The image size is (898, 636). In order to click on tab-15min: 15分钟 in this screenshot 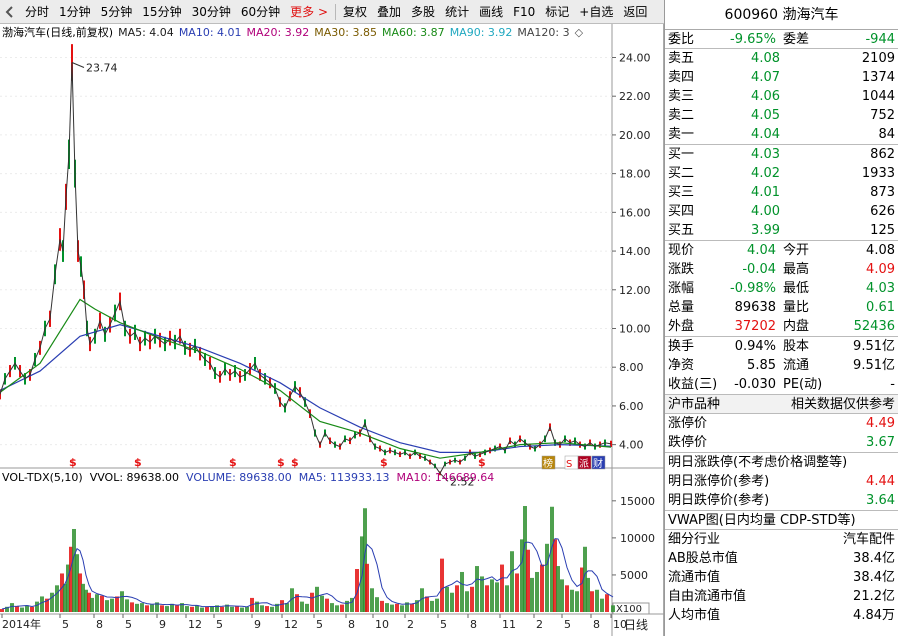, I will do `click(161, 12)`.